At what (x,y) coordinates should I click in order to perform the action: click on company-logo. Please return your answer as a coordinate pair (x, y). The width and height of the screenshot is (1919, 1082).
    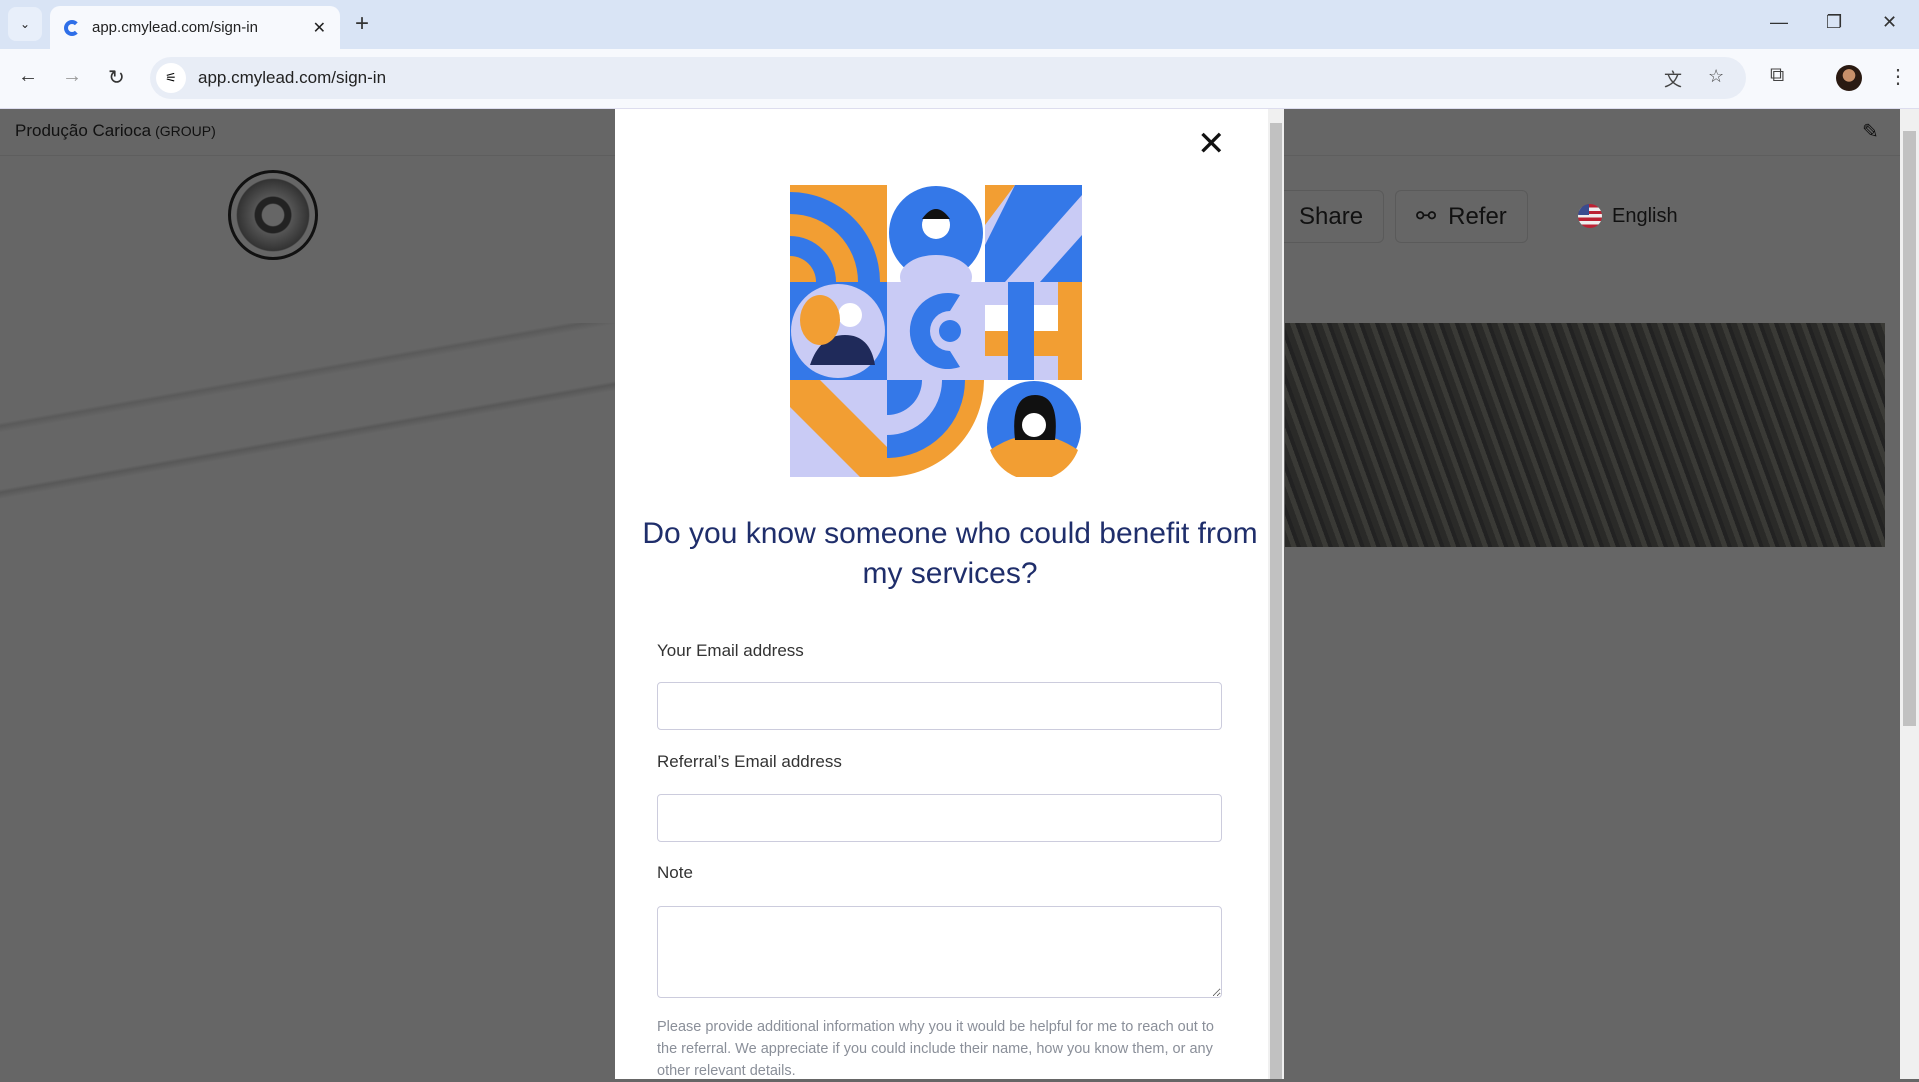
    Looking at the image, I should click on (273, 215).